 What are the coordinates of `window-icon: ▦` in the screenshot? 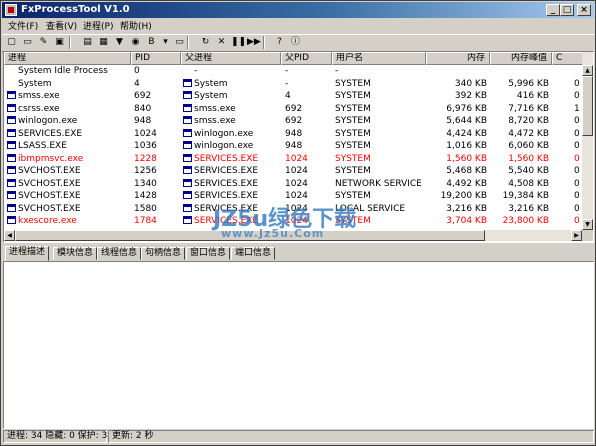 It's located at (103, 42).